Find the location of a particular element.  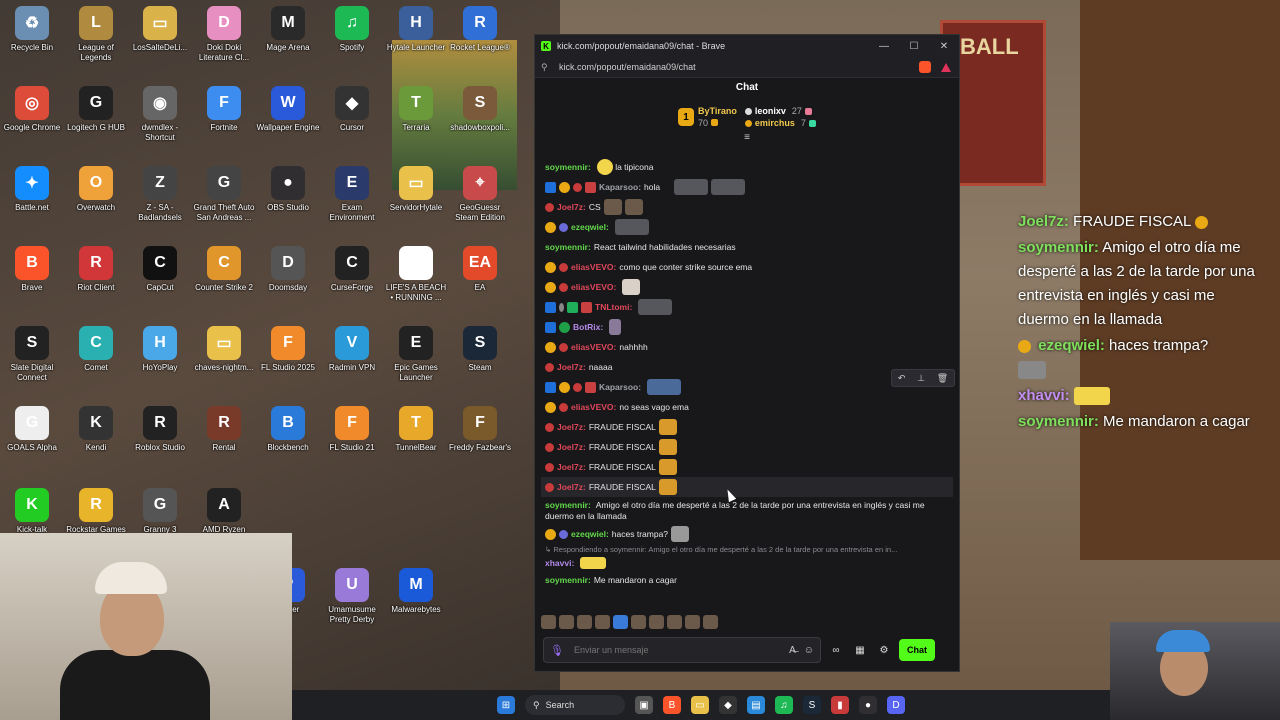

gift-box-icon: ▦ is located at coordinates (860, 650).